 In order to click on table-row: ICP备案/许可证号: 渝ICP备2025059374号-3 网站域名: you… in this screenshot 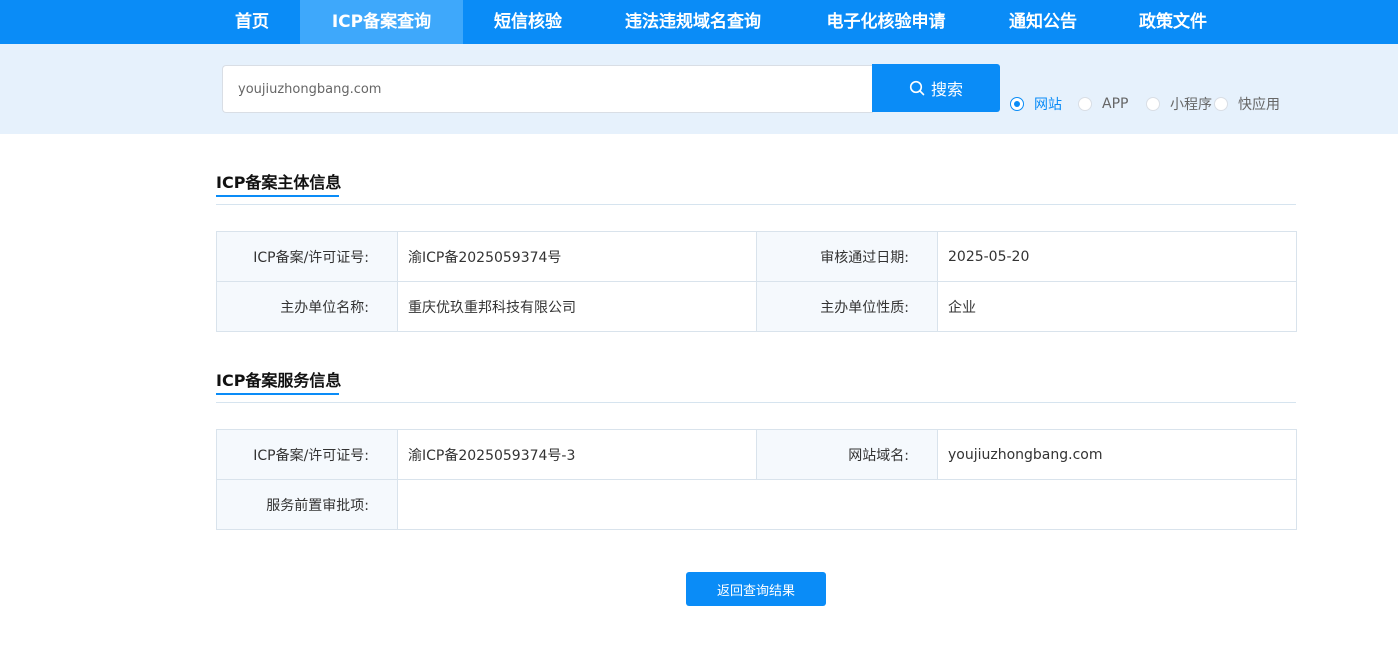, I will do `click(756, 454)`.